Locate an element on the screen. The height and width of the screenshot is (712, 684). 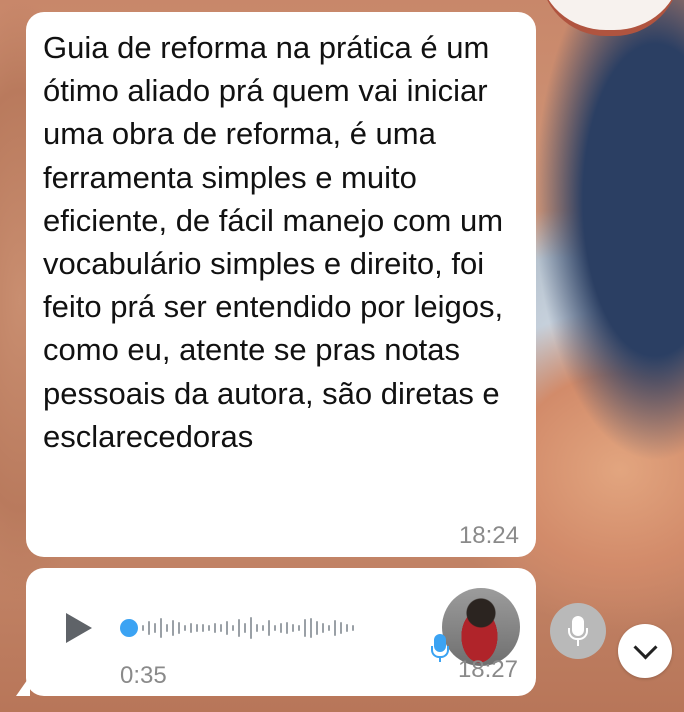
play-icon is located at coordinates (79, 628).